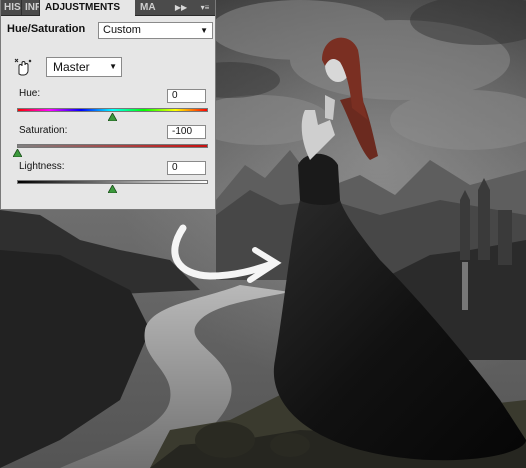 The width and height of the screenshot is (526, 468). What do you see at coordinates (30, 93) in the screenshot?
I see `hue-label: Hue:` at bounding box center [30, 93].